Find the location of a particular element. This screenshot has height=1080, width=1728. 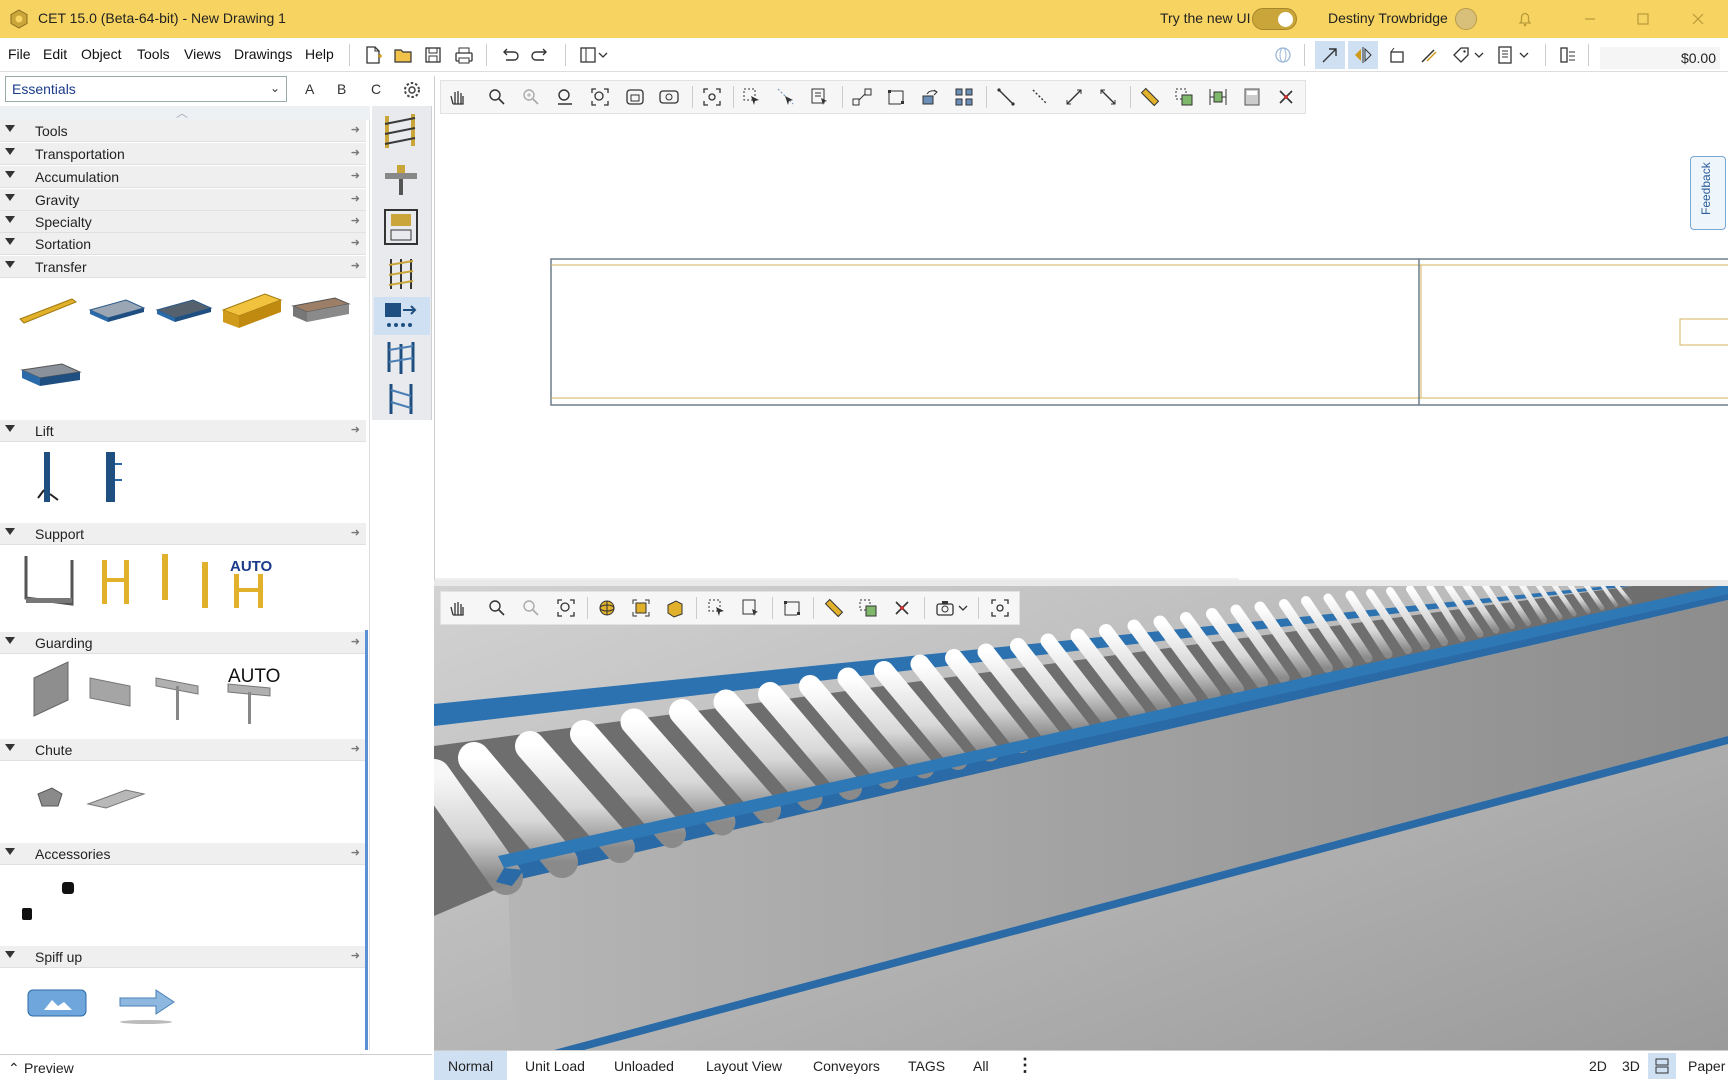

notification-bell-icon is located at coordinates (1525, 19).